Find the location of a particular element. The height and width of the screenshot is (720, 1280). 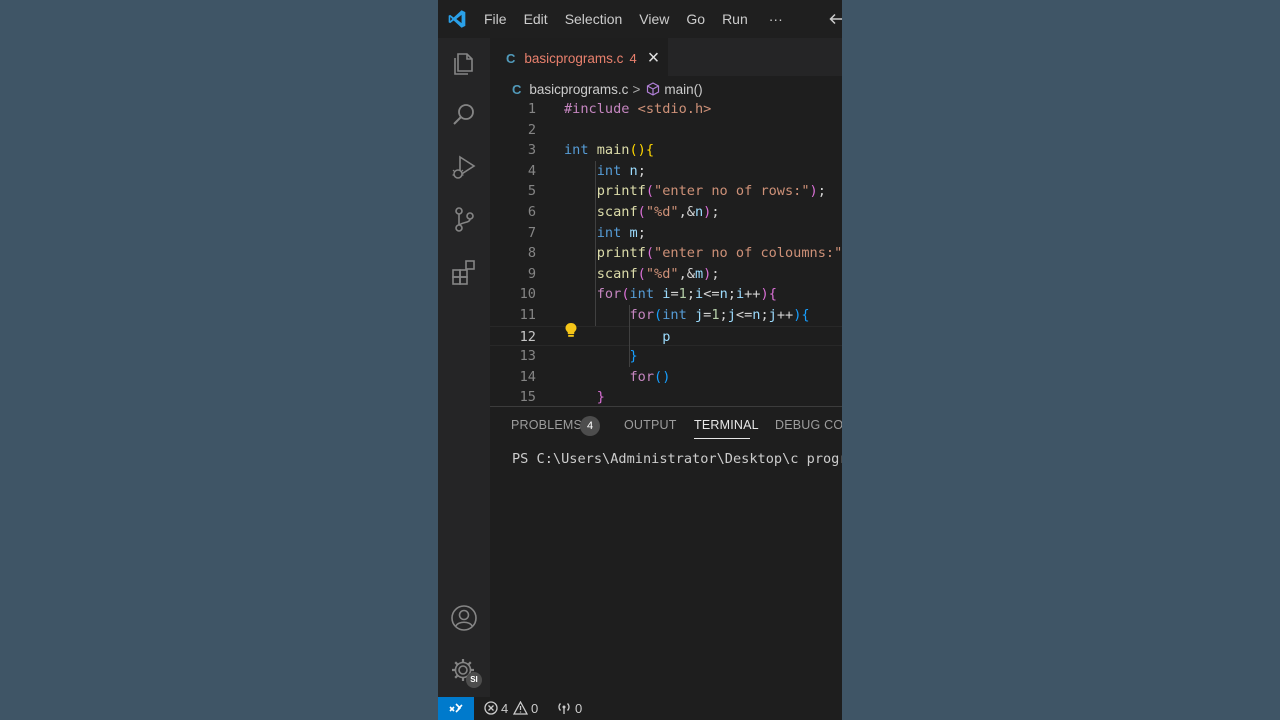

code-line: 13 } is located at coordinates (666, 356).